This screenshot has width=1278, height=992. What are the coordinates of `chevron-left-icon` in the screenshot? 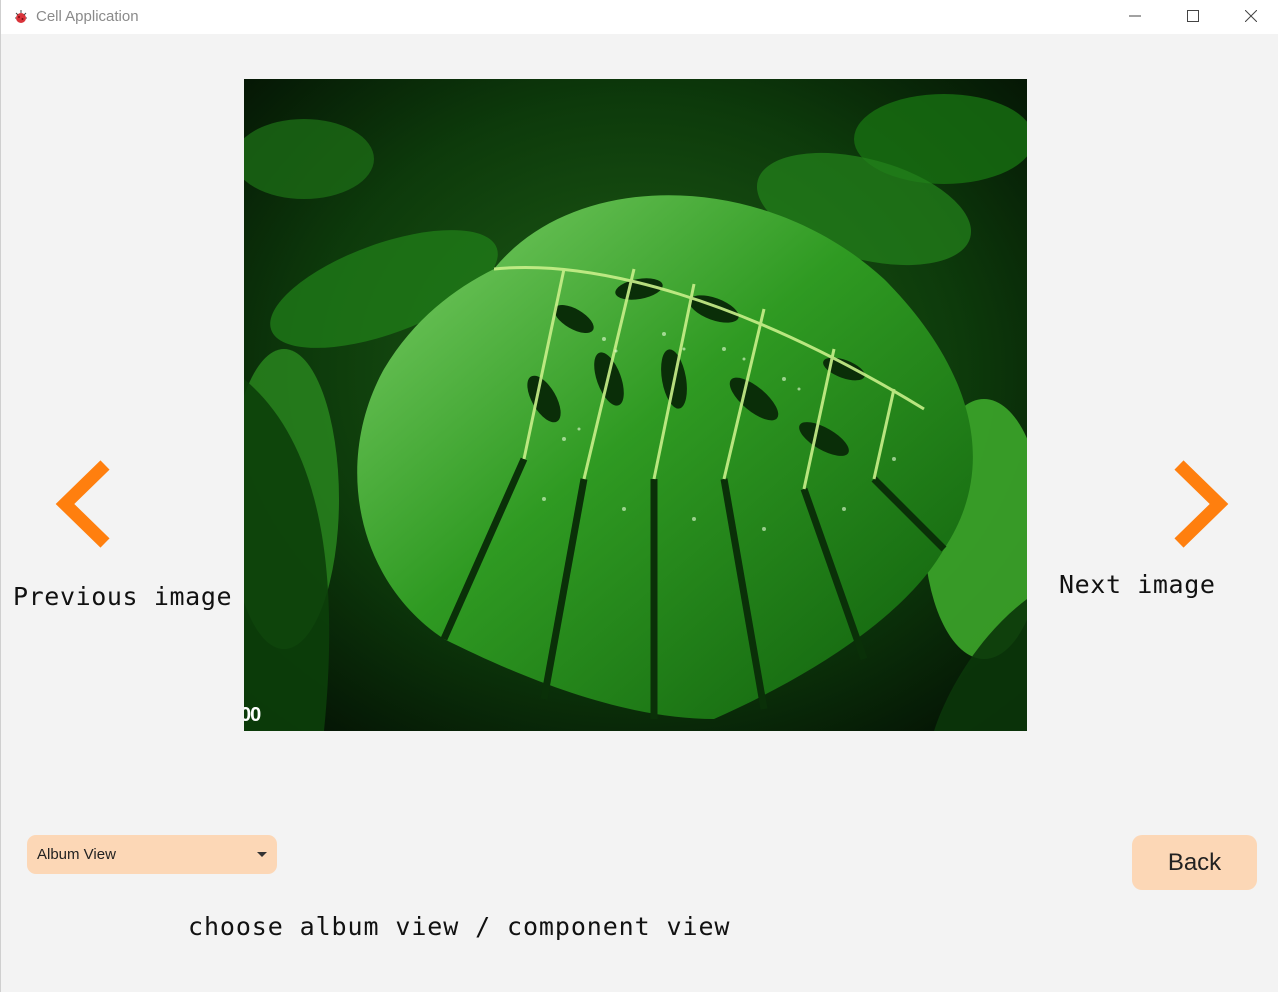 It's located at (82, 504).